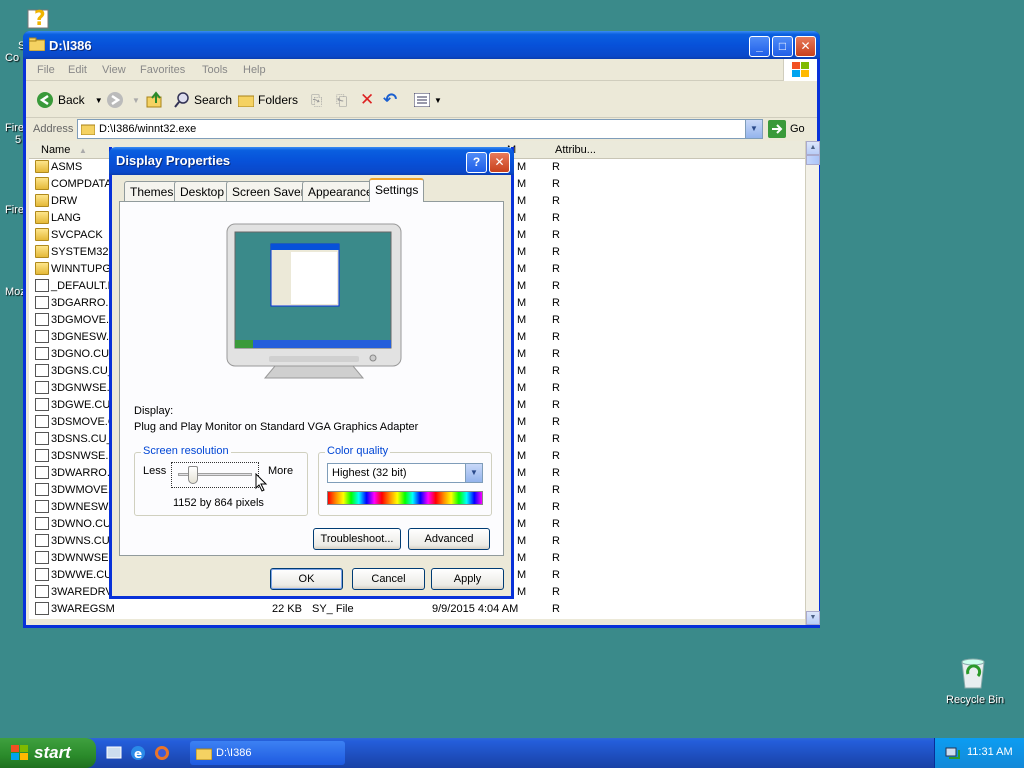 The width and height of the screenshot is (1024, 768). I want to click on scroll-thumb, so click(813, 160).